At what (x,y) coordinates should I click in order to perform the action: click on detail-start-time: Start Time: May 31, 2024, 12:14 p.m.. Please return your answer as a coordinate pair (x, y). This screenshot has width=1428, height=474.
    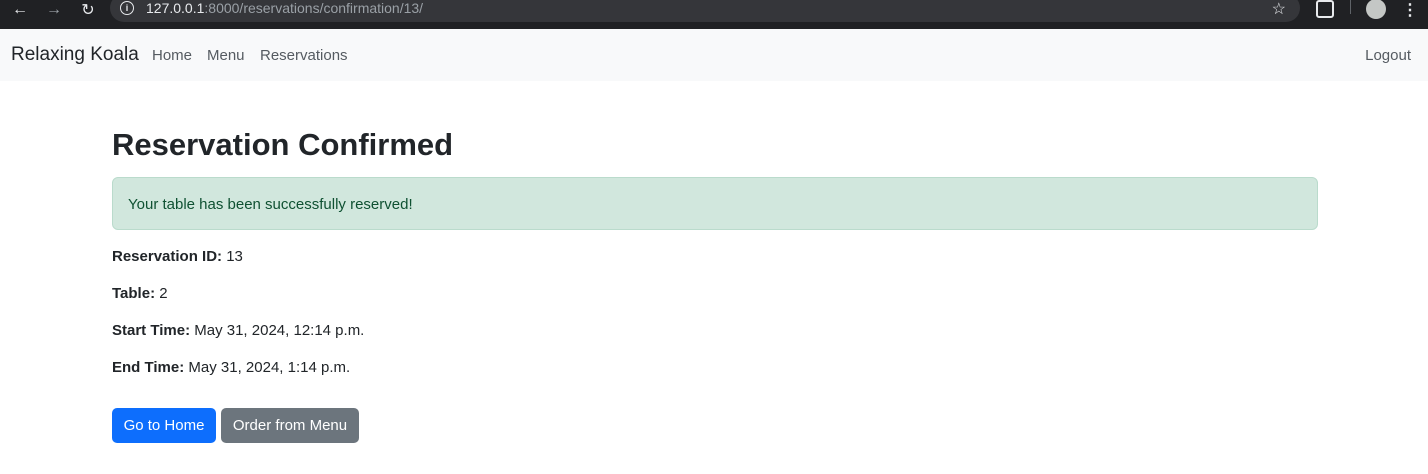
    Looking at the image, I should click on (238, 330).